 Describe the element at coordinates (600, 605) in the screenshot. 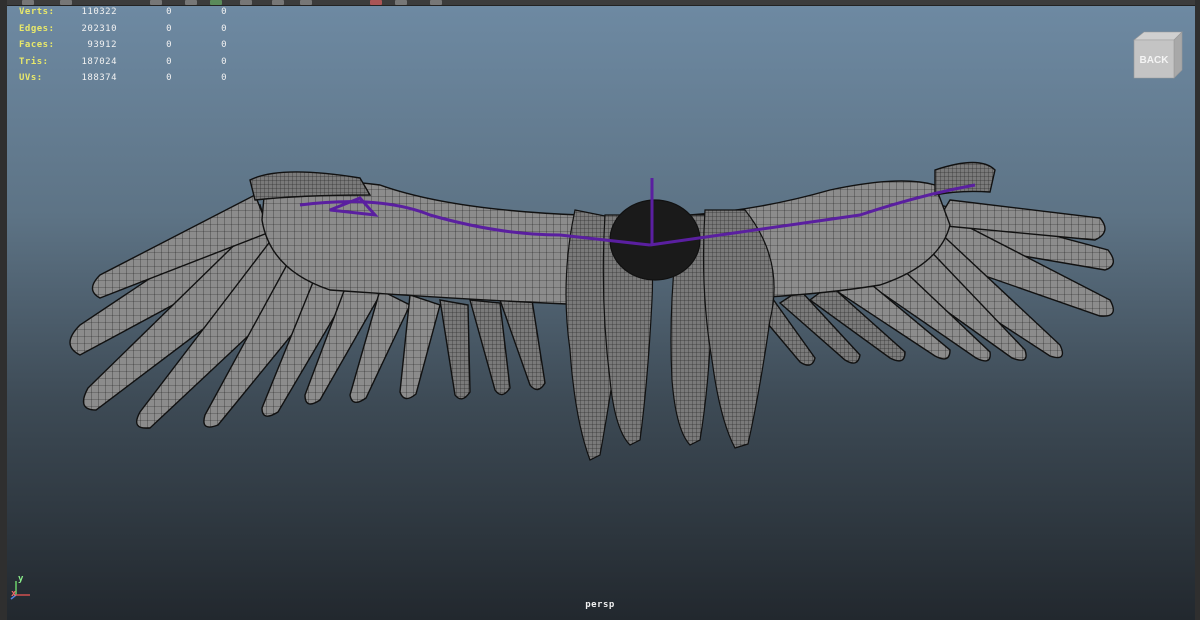

I see `camera-name-label: persp` at that location.